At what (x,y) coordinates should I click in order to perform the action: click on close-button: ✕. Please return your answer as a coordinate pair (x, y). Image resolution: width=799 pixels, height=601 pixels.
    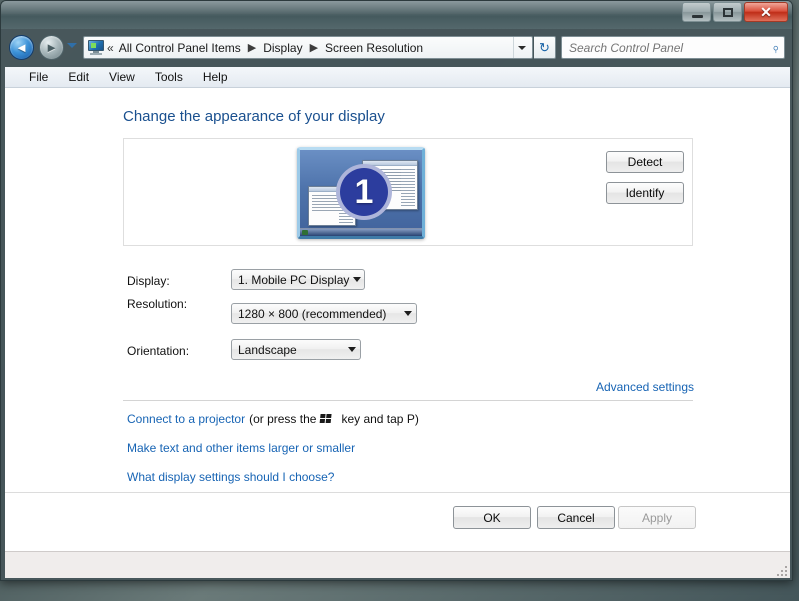
    Looking at the image, I should click on (766, 12).